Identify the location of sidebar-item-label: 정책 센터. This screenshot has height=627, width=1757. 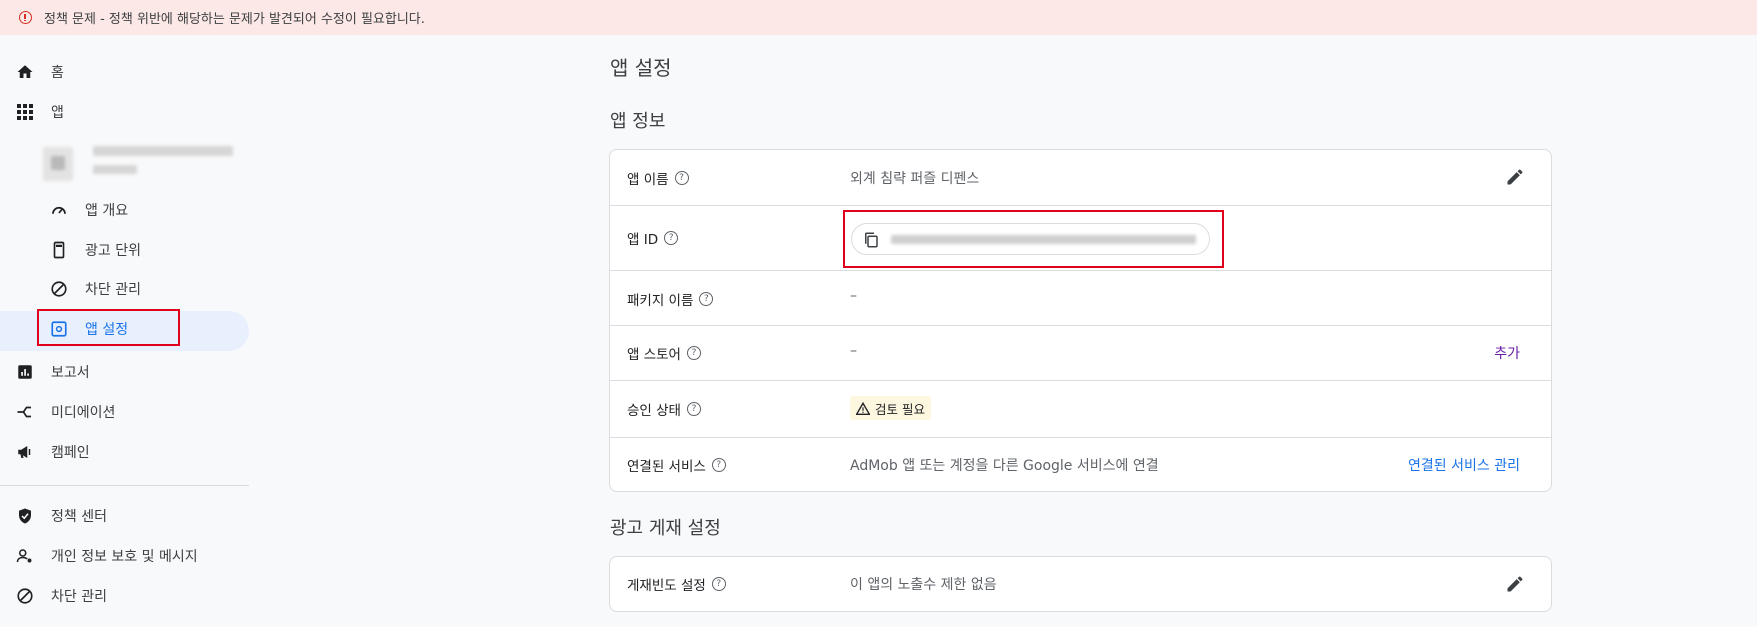
(79, 517).